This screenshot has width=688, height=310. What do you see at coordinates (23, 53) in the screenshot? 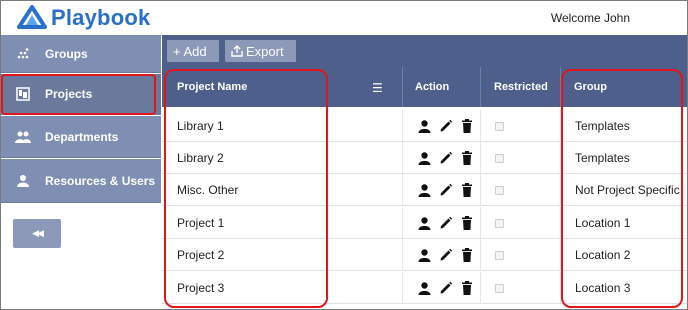
I see `groups-dots-icon` at bounding box center [23, 53].